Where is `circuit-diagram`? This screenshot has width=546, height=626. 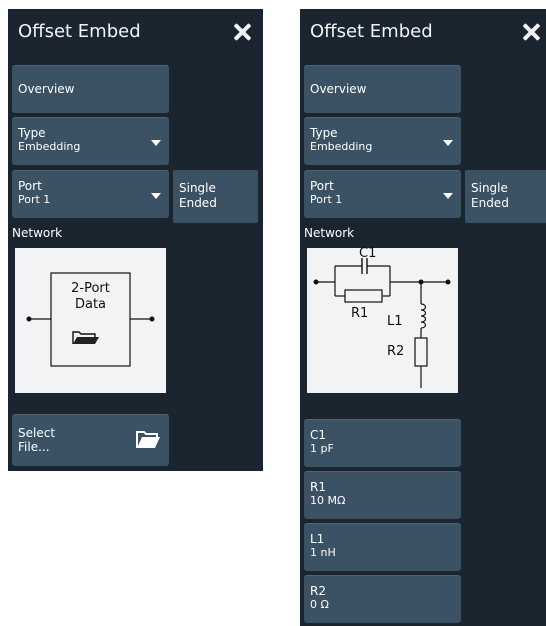 circuit-diagram is located at coordinates (382, 323).